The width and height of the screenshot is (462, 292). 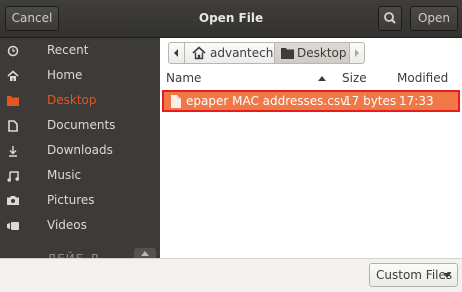 What do you see at coordinates (65, 75) in the screenshot?
I see `sidebar-item-label: Home` at bounding box center [65, 75].